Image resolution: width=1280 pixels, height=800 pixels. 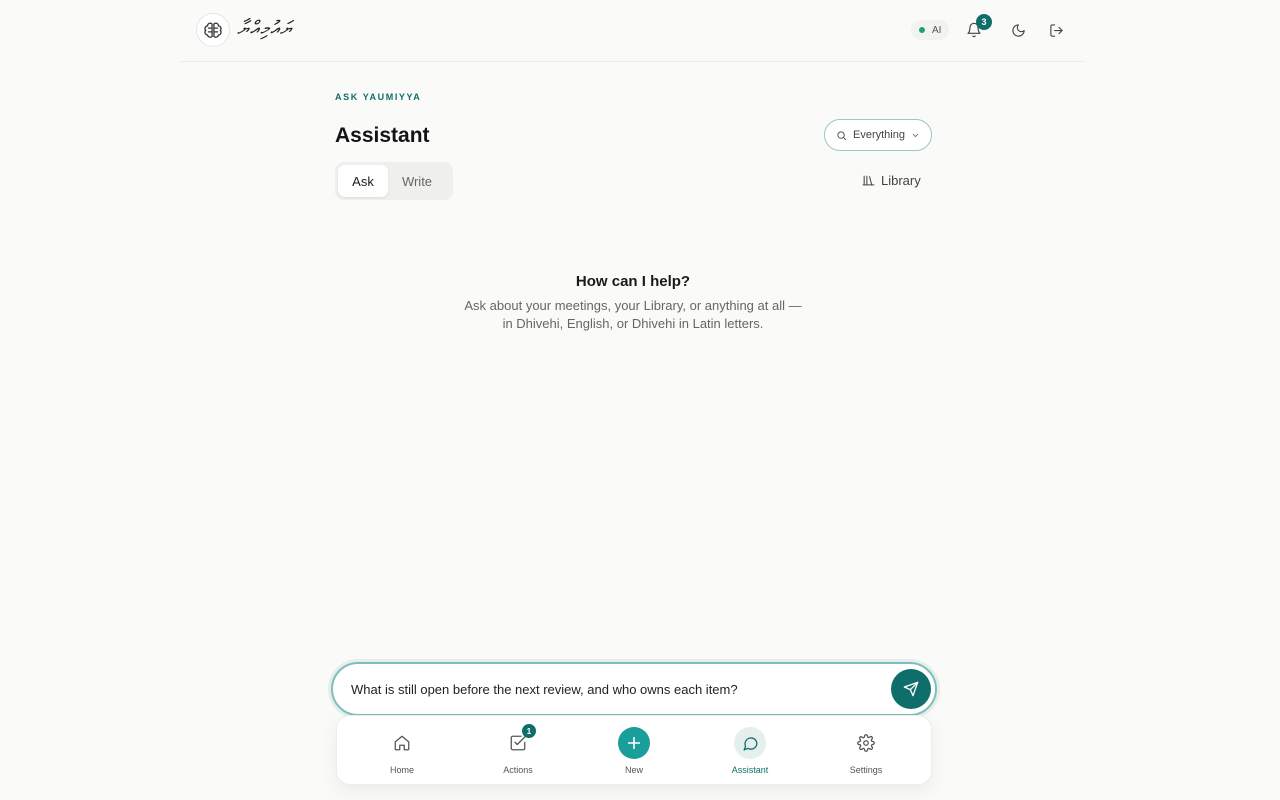 I want to click on library-link: Library, so click(x=891, y=180).